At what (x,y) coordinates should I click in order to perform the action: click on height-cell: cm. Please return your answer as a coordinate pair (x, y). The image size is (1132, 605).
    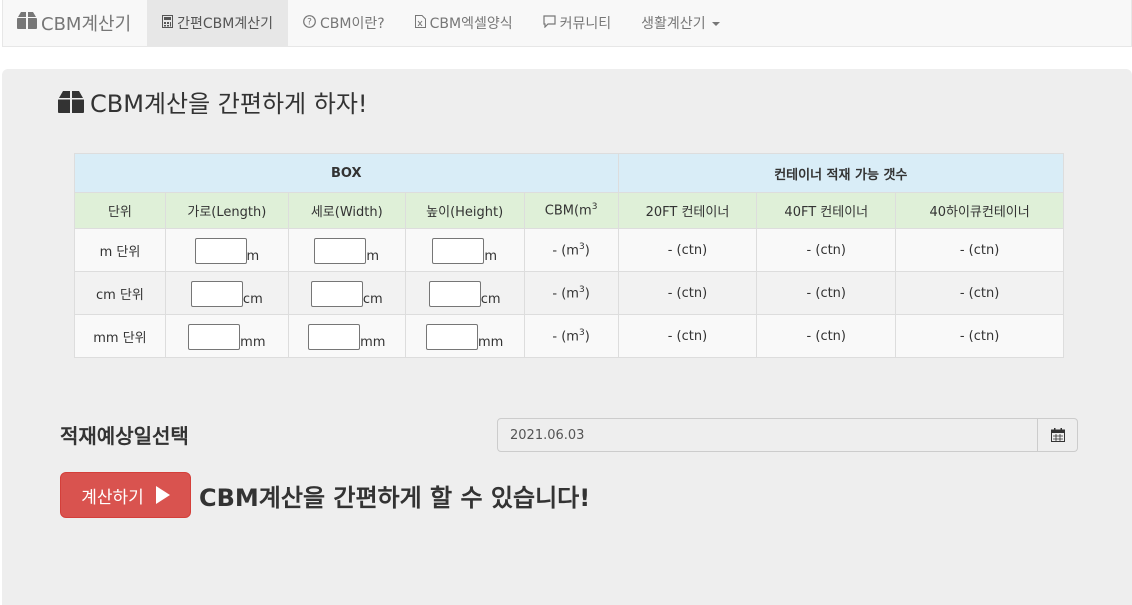
    Looking at the image, I should click on (464, 293).